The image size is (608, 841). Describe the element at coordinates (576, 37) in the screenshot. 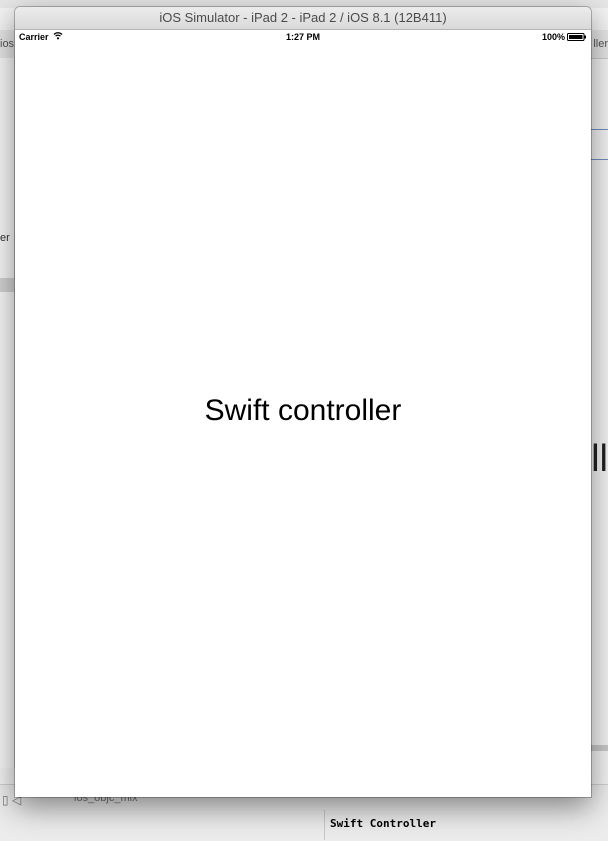

I see `battery-icon` at that location.